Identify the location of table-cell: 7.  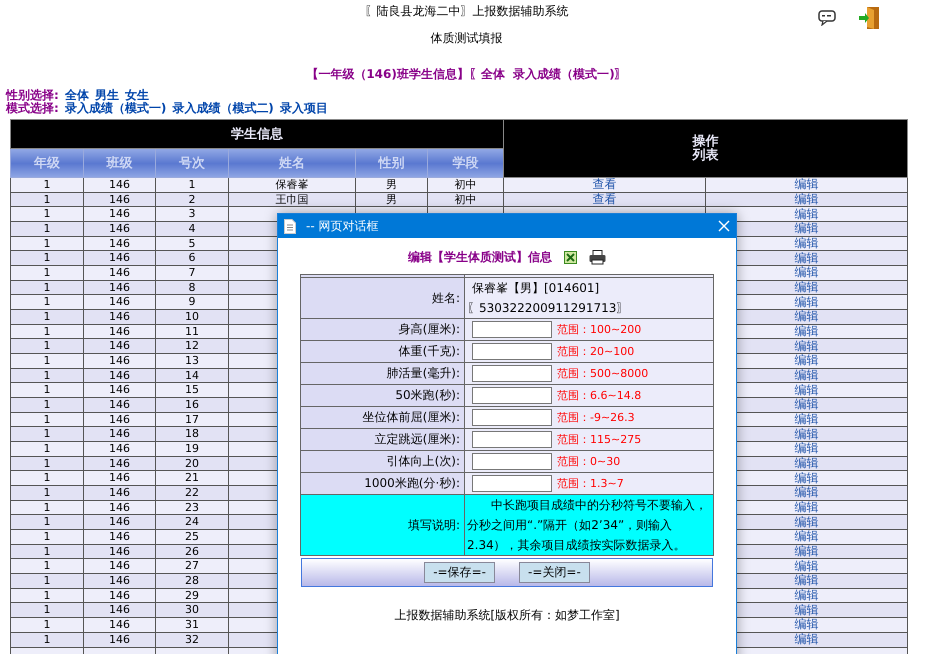
(192, 273).